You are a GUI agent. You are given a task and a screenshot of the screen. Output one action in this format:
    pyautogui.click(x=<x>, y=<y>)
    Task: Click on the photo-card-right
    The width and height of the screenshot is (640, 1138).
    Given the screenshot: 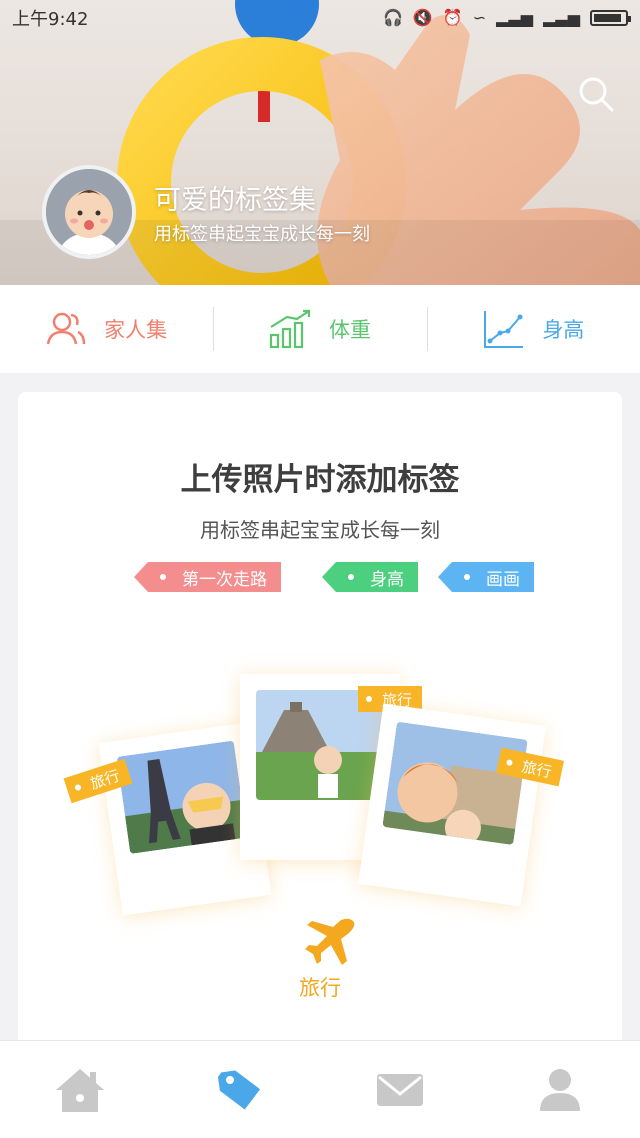 What is the action you would take?
    pyautogui.click(x=452, y=805)
    